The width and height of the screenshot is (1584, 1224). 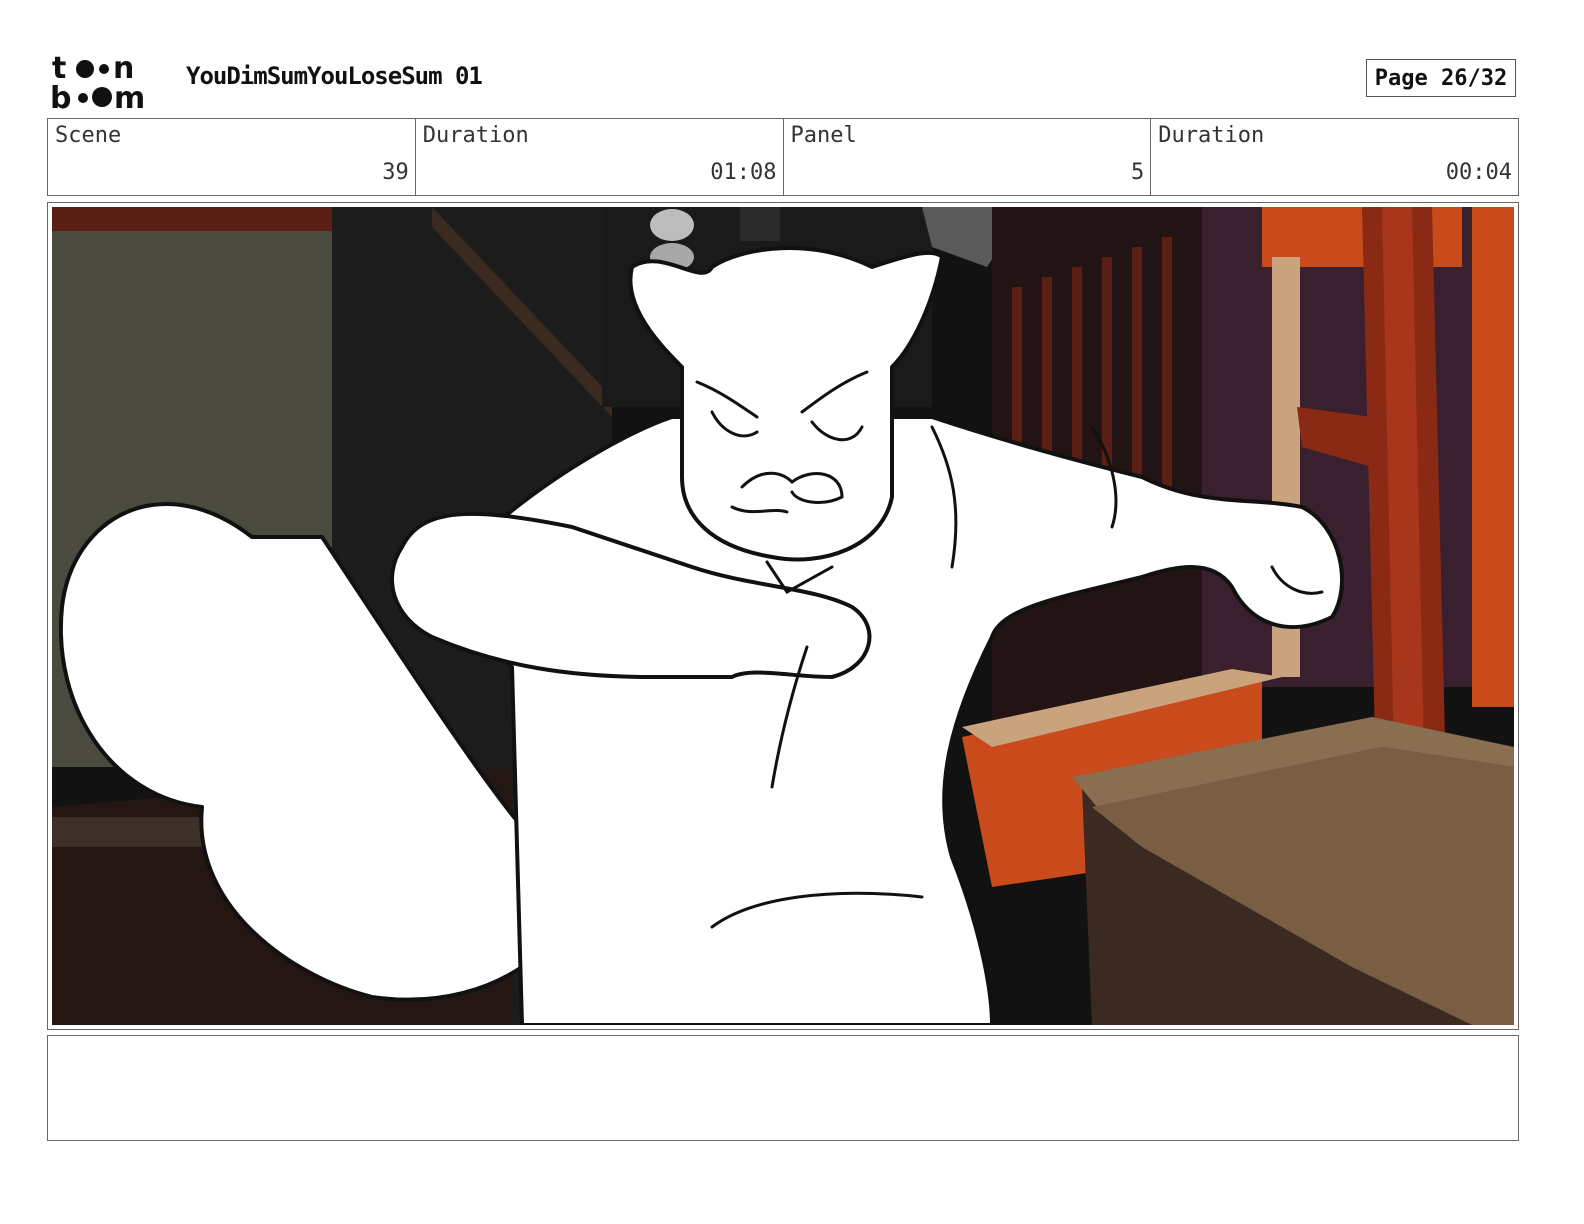 I want to click on scene-label: Scene, so click(x=88, y=135).